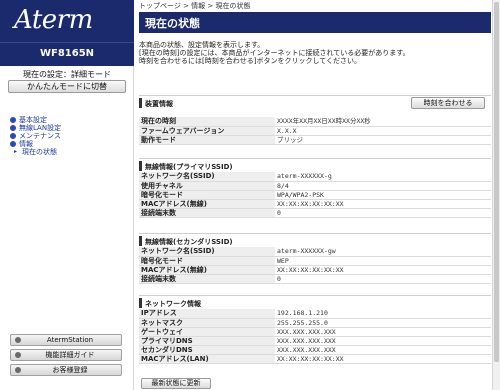  Describe the element at coordinates (496, 182) in the screenshot. I see `scrollbar-thumb` at that location.